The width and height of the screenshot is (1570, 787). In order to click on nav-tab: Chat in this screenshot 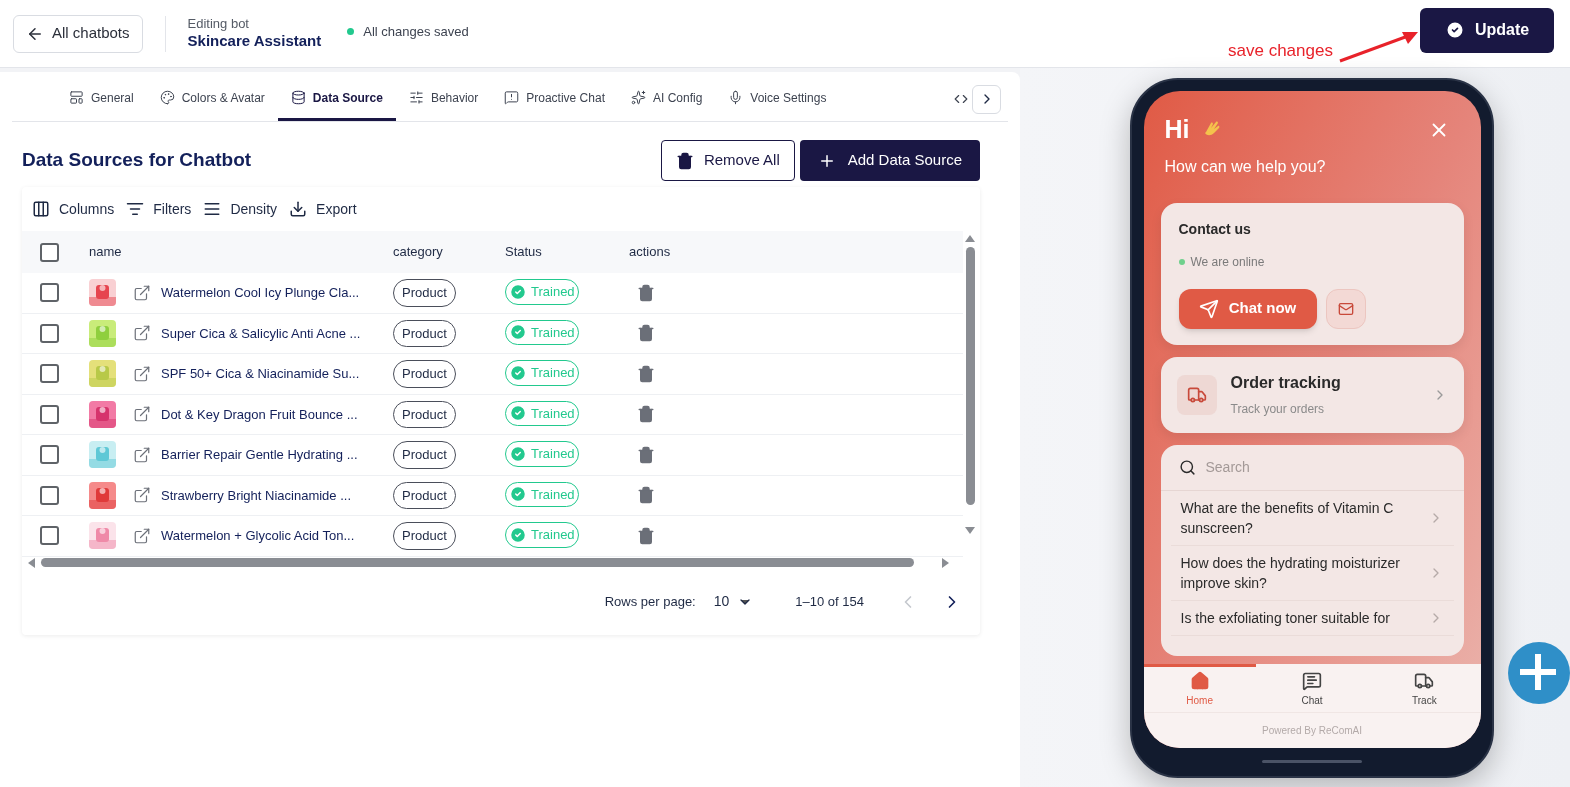, I will do `click(1312, 688)`.